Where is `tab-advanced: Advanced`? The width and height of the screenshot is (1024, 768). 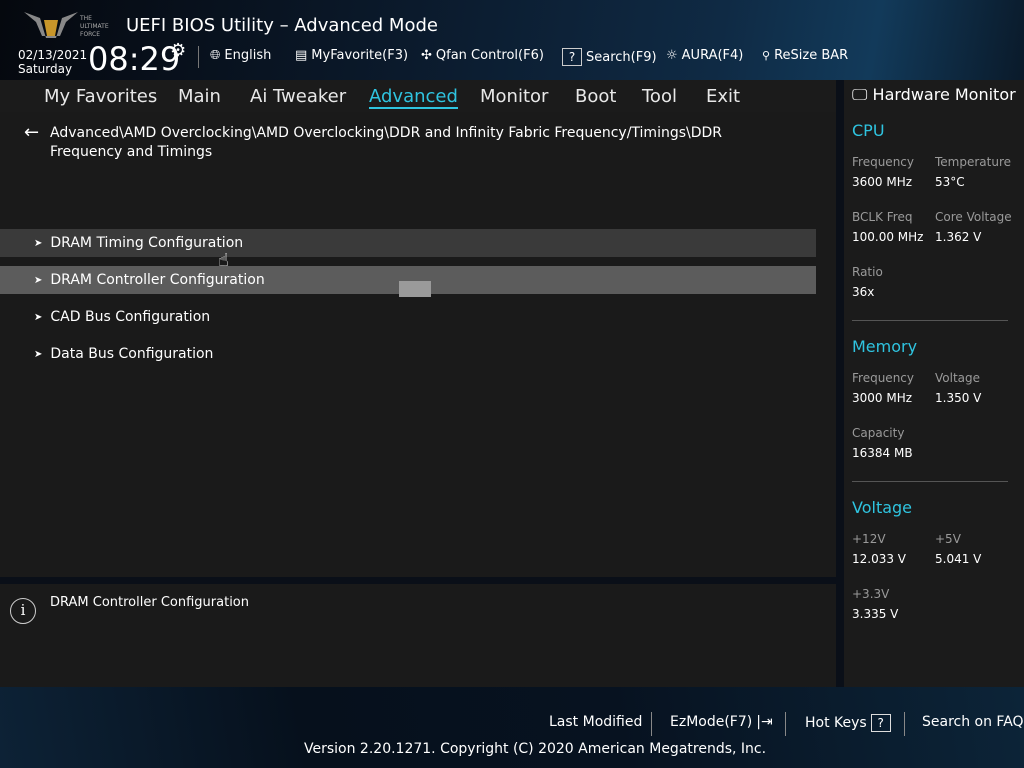
tab-advanced: Advanced is located at coordinates (413, 97).